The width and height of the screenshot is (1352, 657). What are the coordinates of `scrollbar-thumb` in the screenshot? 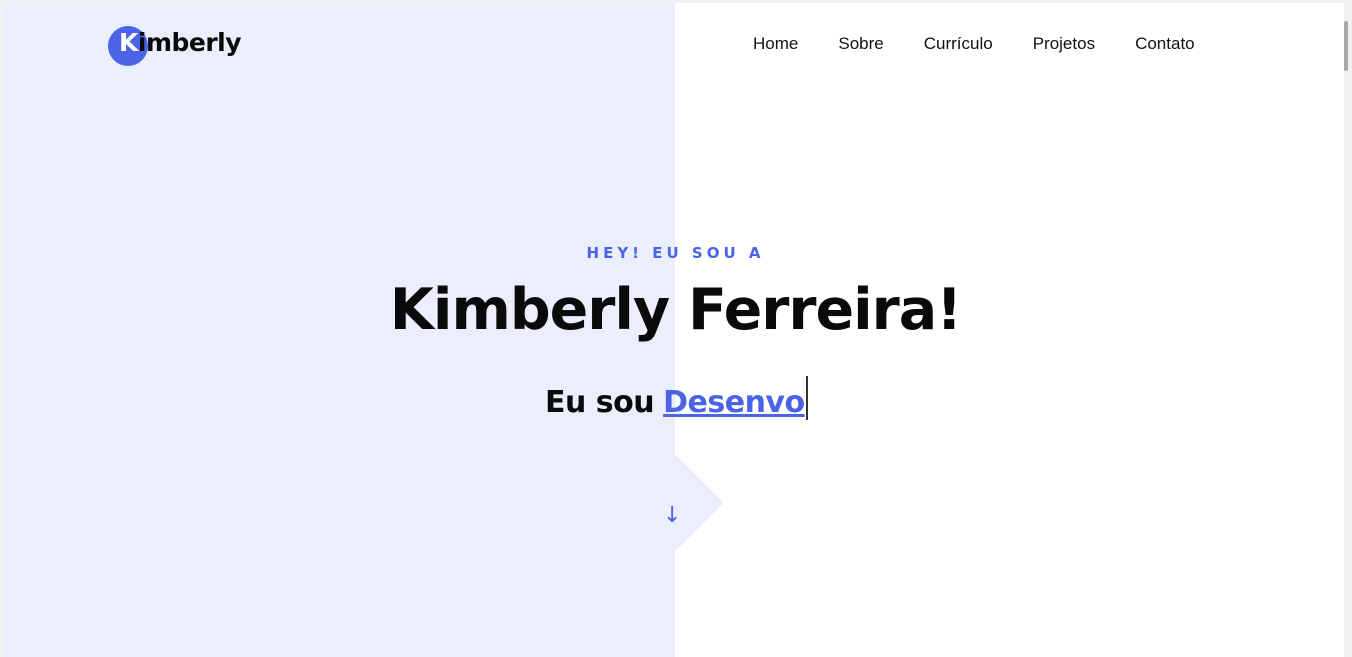 It's located at (1346, 46).